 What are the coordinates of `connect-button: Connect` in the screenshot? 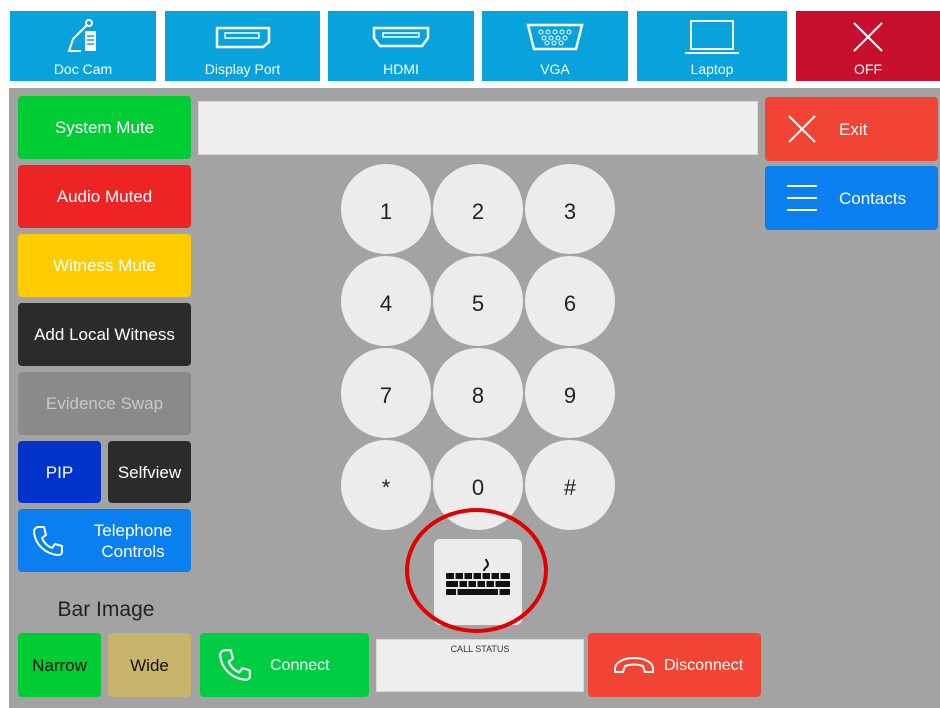 It's located at (284, 665).